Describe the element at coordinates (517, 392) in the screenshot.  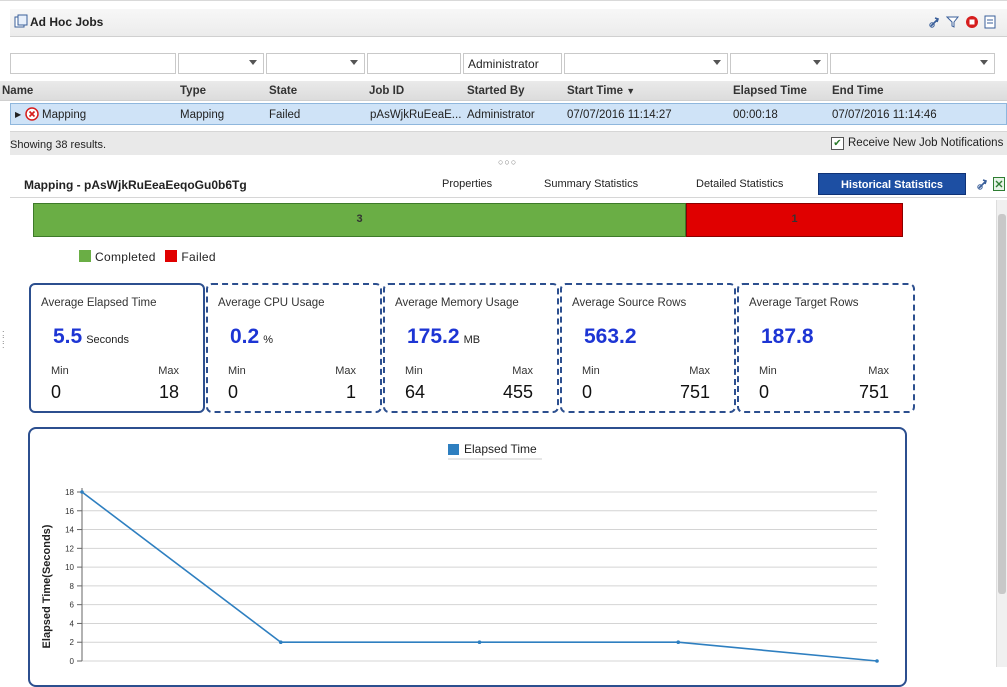
I see `stat-max-value: 455` at that location.